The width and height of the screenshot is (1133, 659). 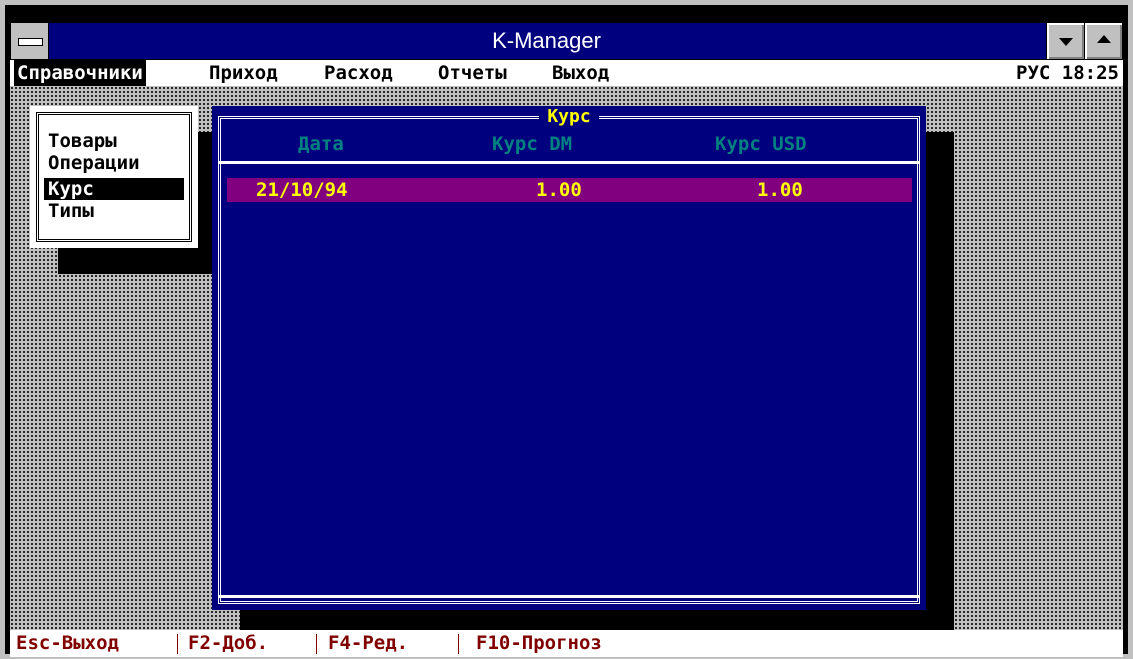 What do you see at coordinates (114, 211) in the screenshot?
I see `submenu-item-tipy: Типы` at bounding box center [114, 211].